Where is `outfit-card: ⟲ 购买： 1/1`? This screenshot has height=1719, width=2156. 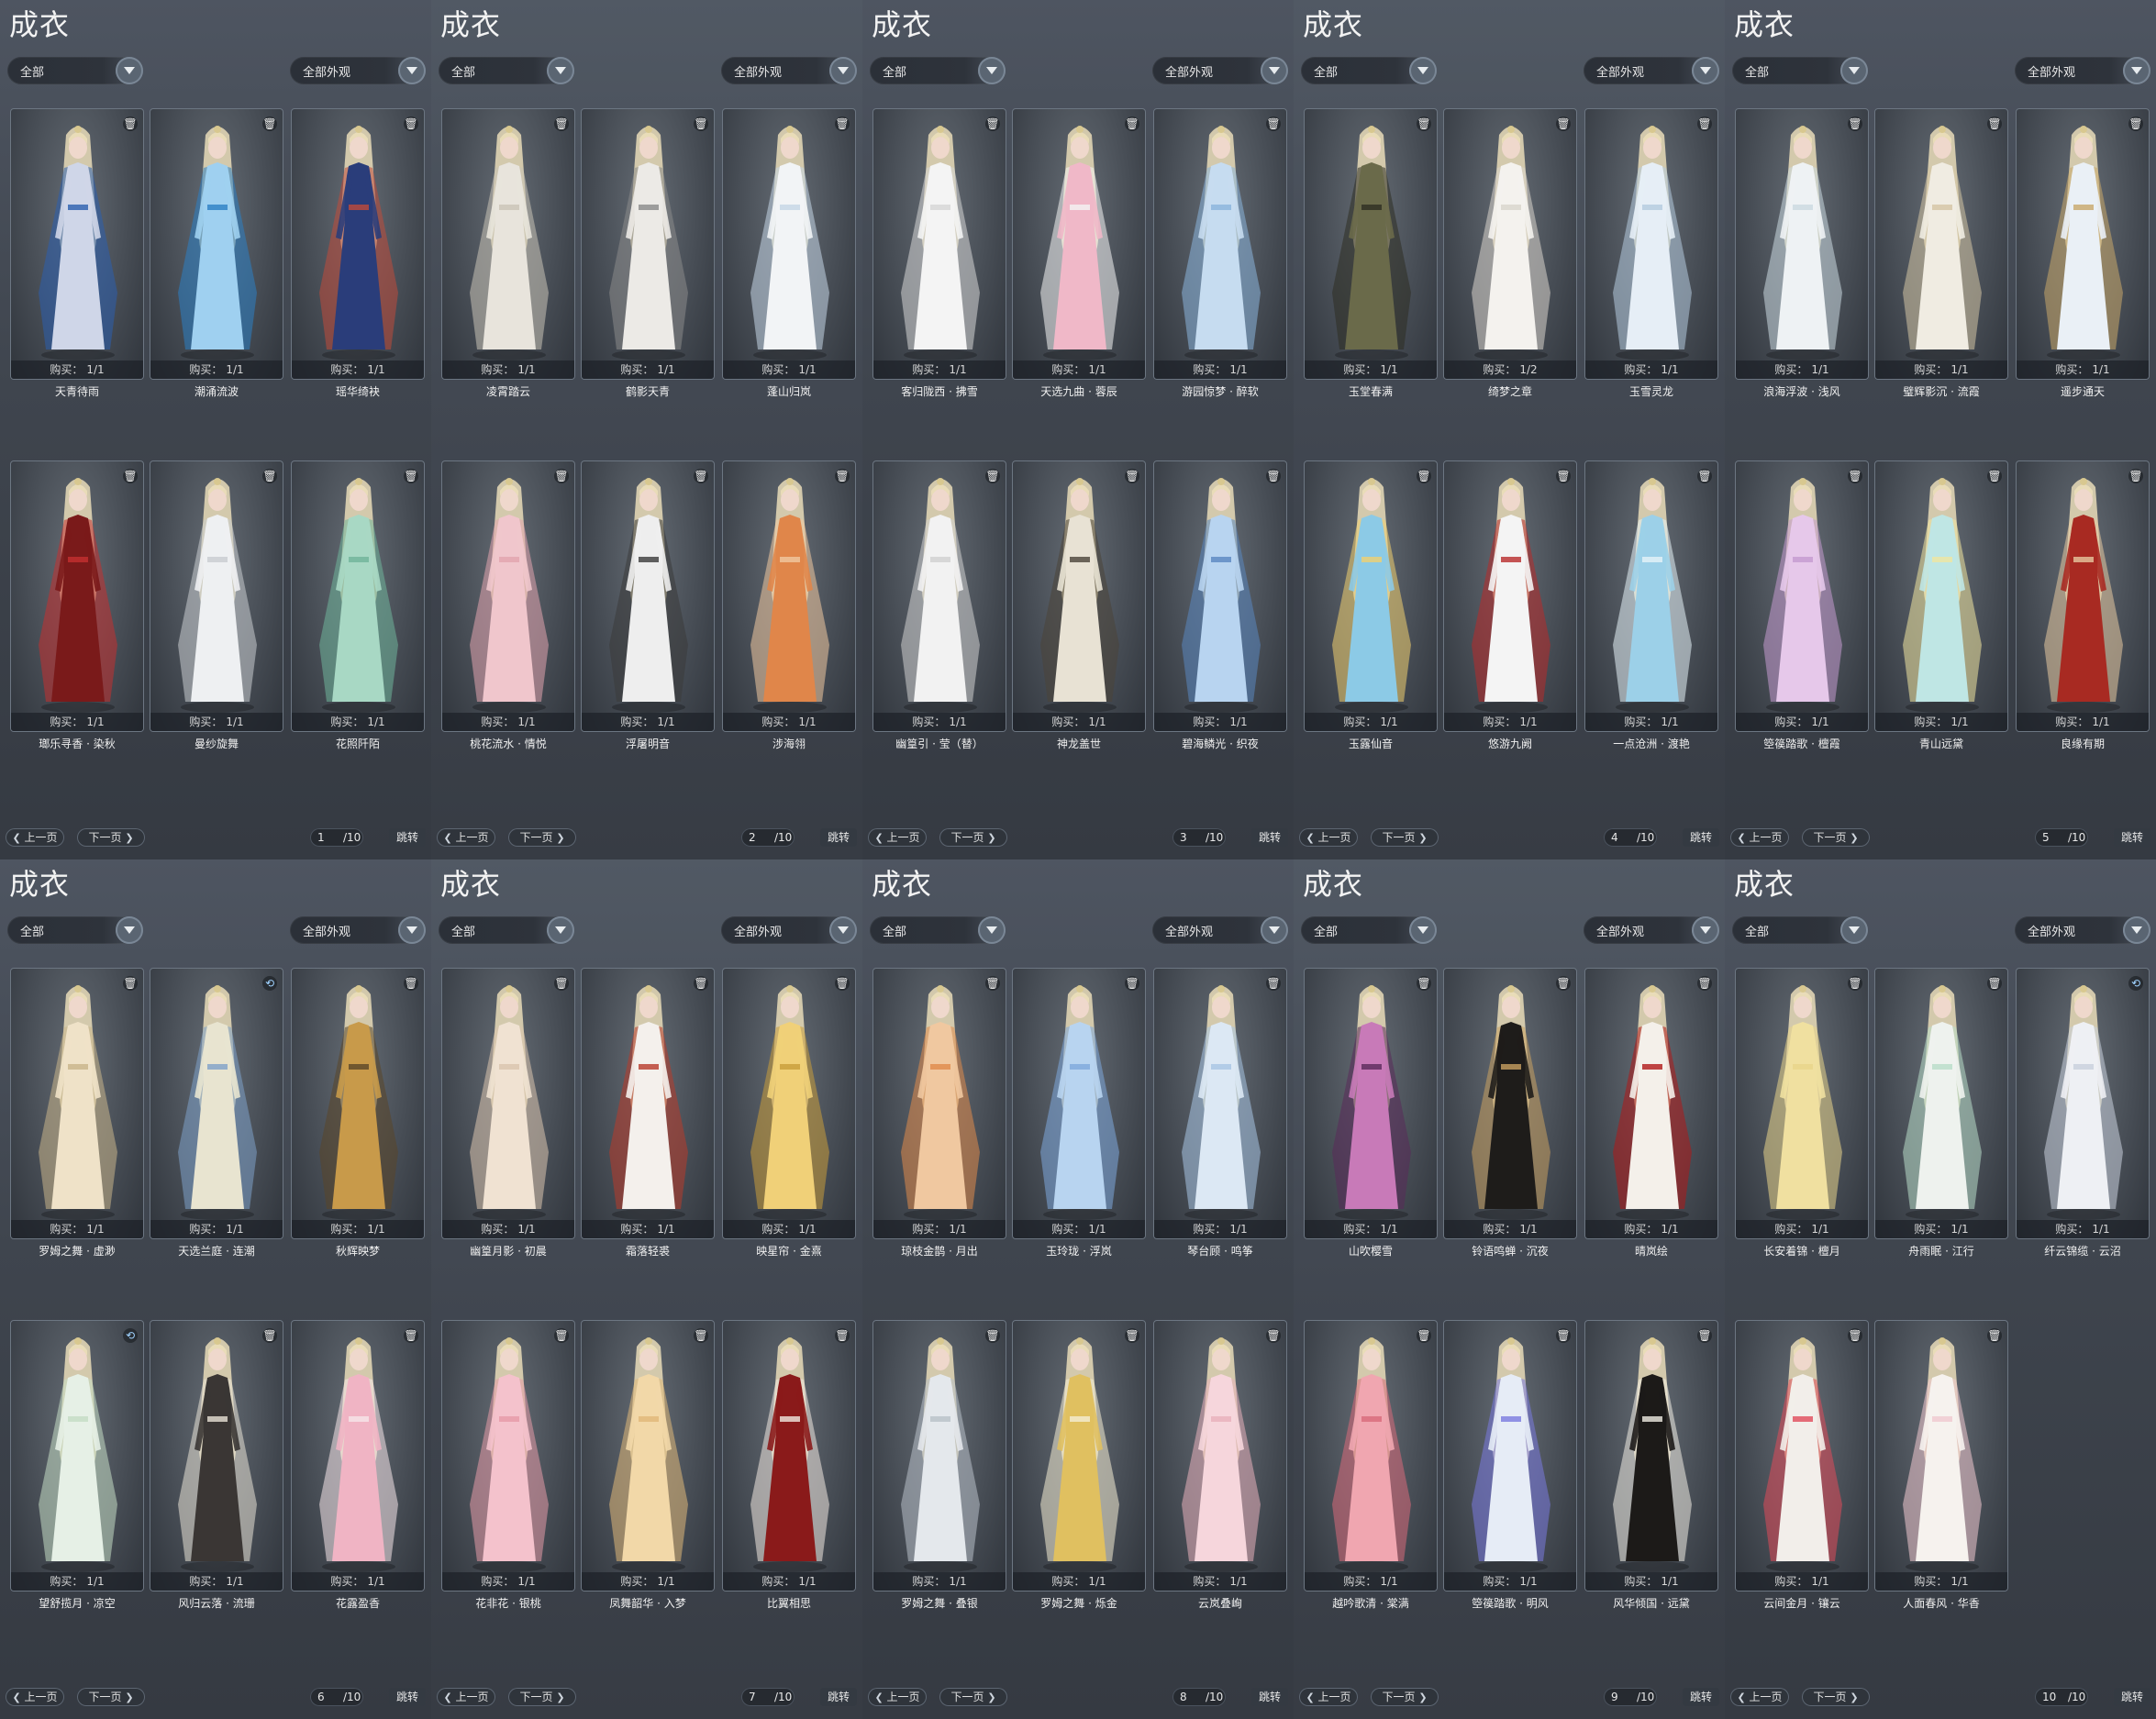
outfit-card: ⟲ 购买： 1/1 is located at coordinates (217, 1103).